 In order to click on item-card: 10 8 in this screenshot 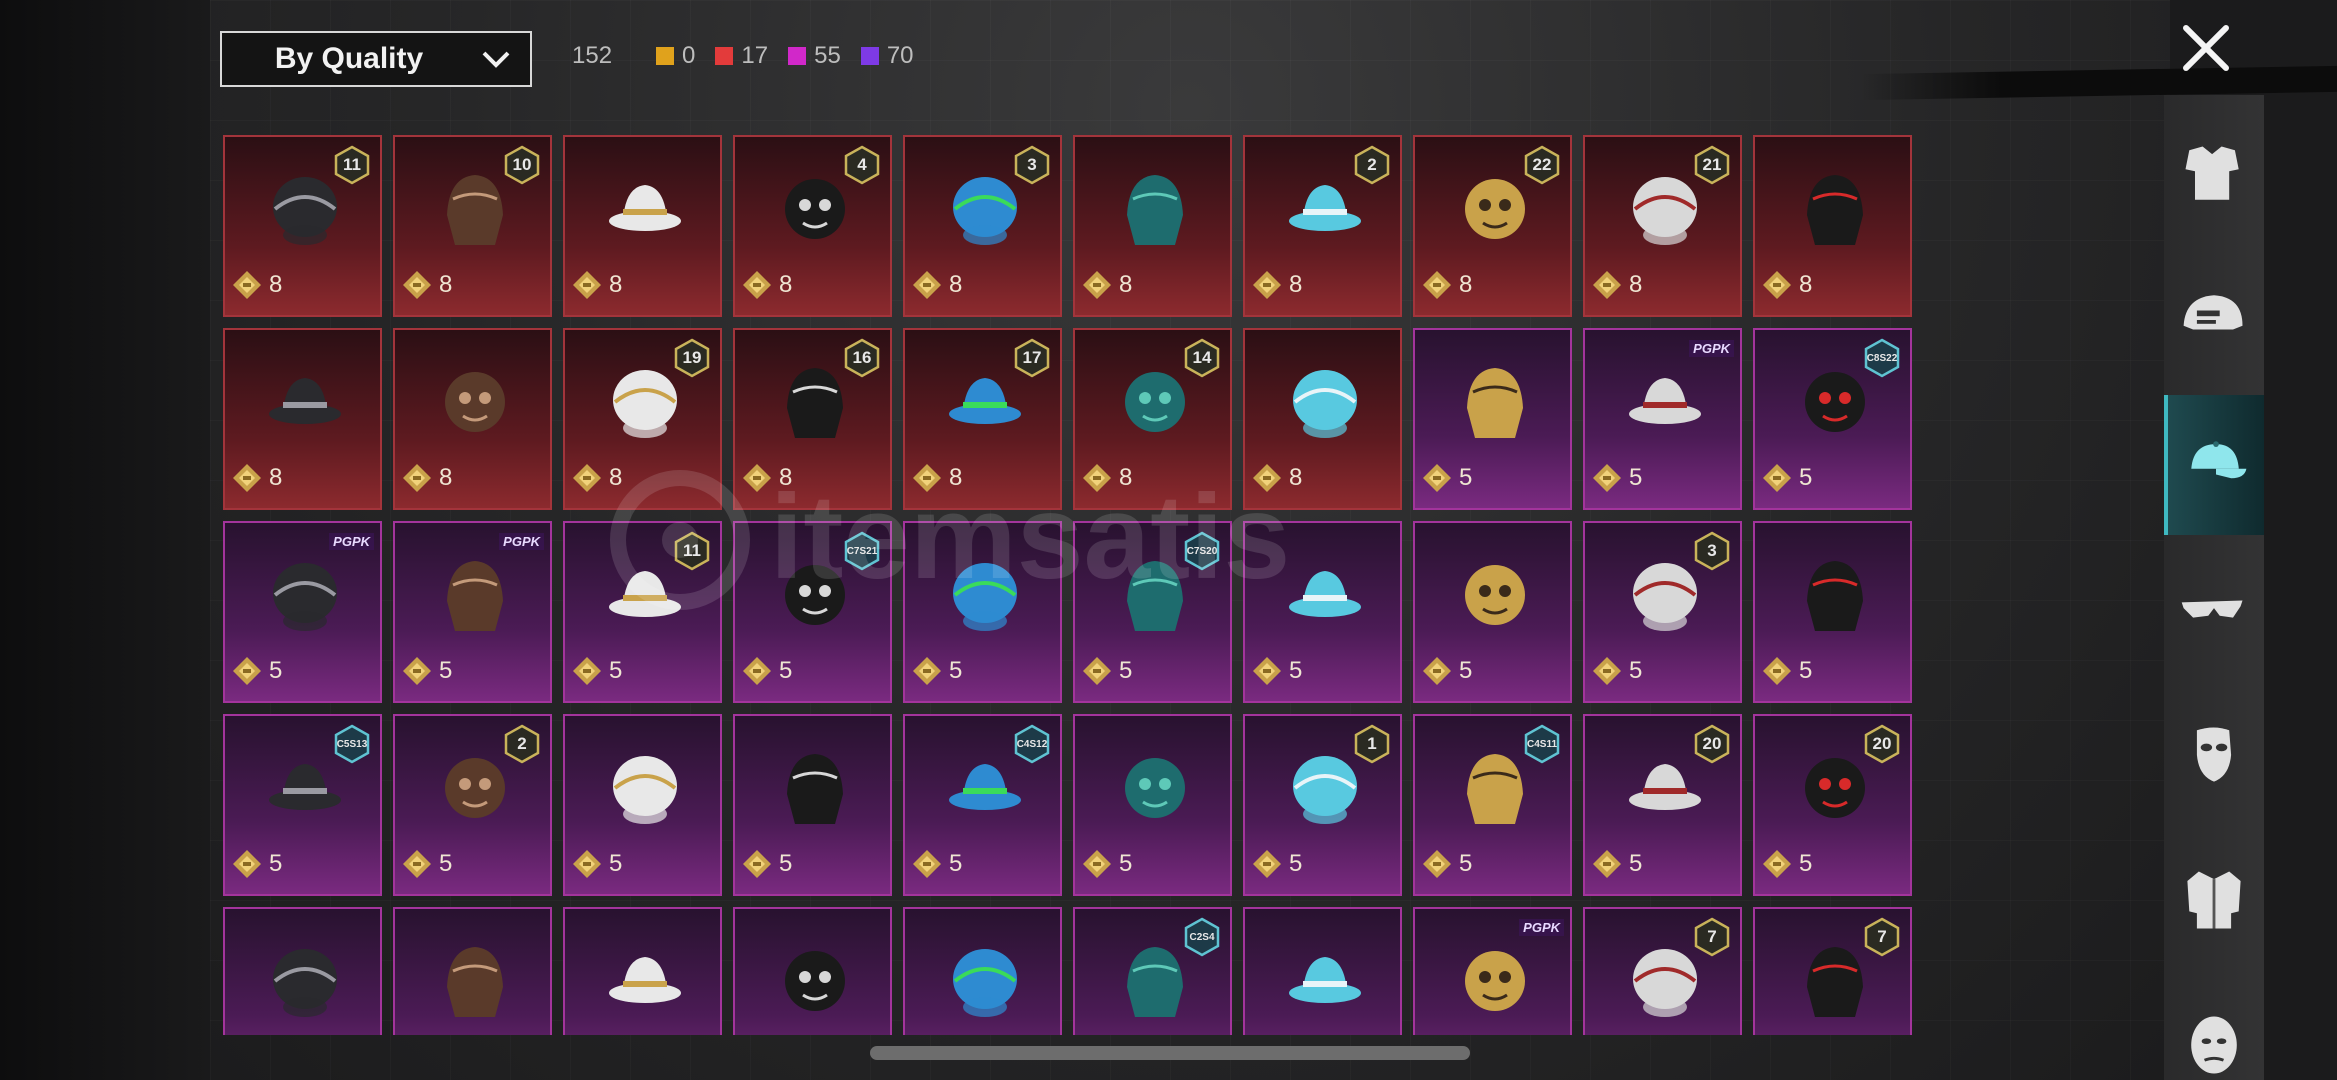, I will do `click(472, 226)`.